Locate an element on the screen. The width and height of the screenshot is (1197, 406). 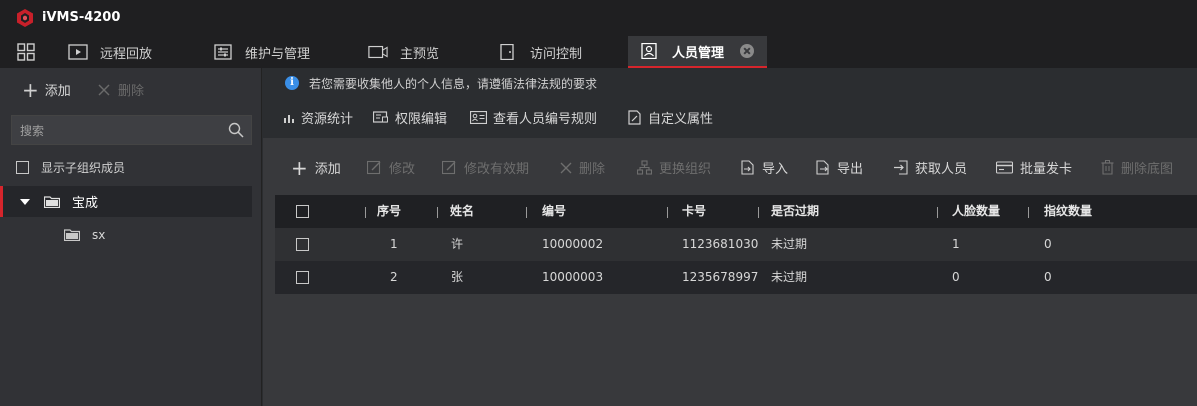
import-button: 导入 is located at coordinates (764, 167).